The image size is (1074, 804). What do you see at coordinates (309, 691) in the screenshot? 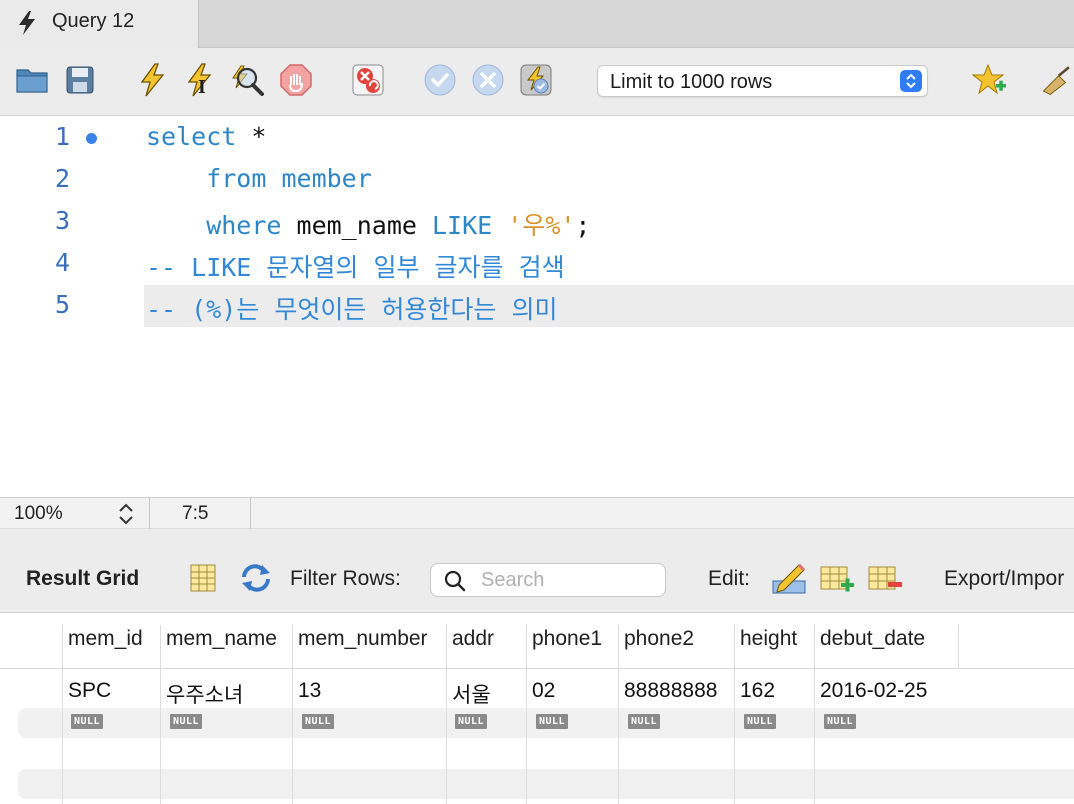
I see `table-cell: 13` at bounding box center [309, 691].